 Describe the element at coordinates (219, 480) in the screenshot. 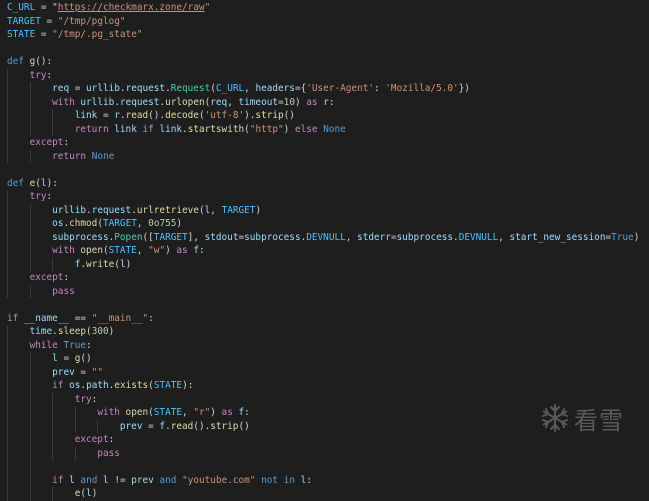

I see `code-token: "youtube.com"` at that location.